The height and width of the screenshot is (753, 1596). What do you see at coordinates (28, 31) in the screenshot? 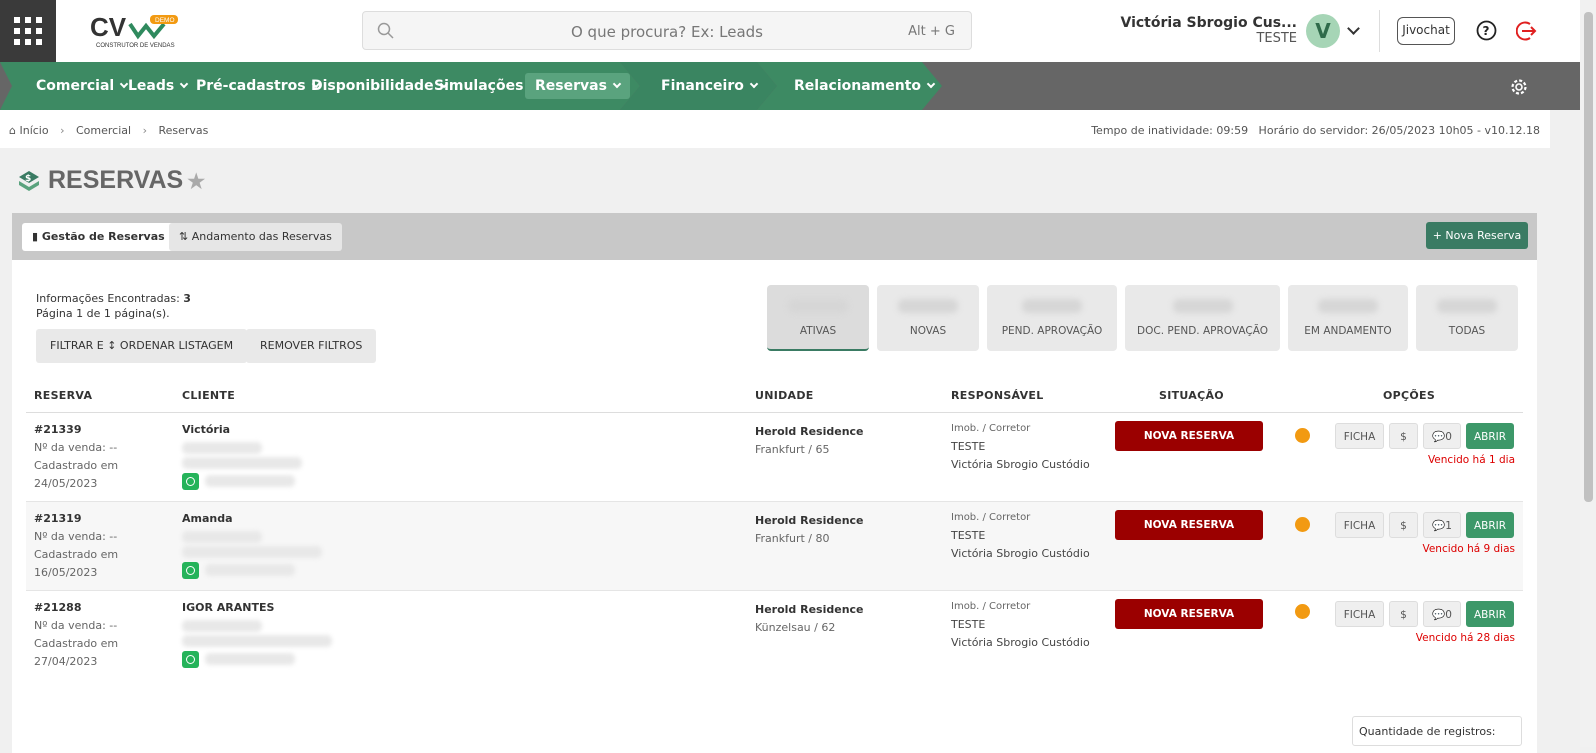
I see `apps-grid-icon` at bounding box center [28, 31].